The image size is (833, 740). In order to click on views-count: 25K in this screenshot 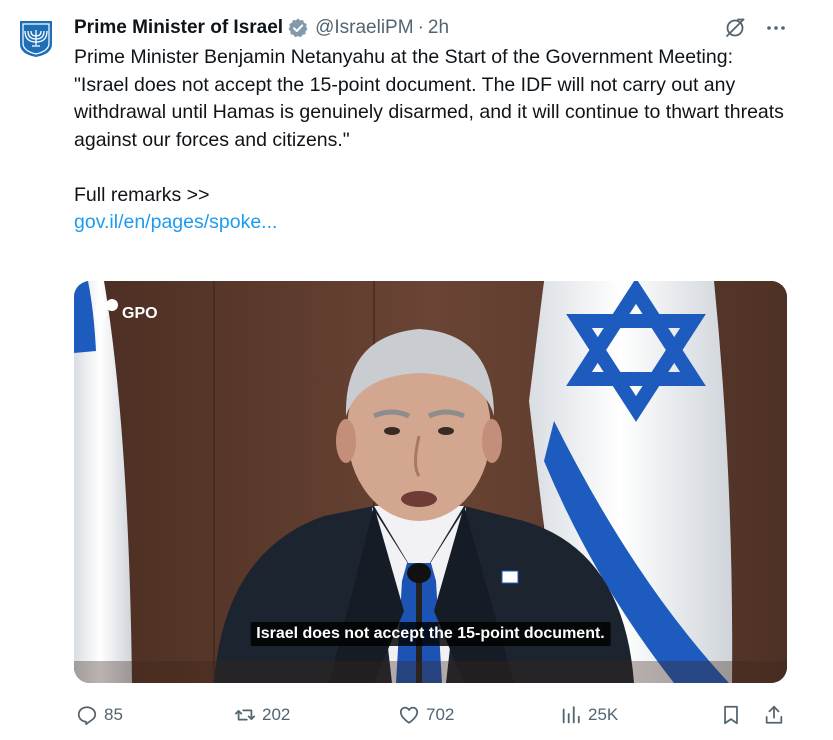, I will do `click(603, 714)`.